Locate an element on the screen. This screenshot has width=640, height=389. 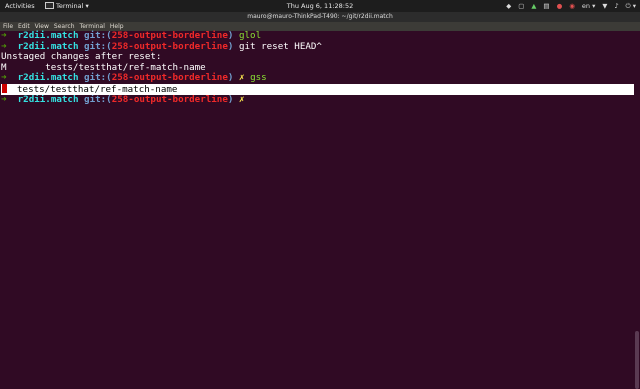
selected-file-path: tests/testthat/ref-match-name is located at coordinates (97, 89).